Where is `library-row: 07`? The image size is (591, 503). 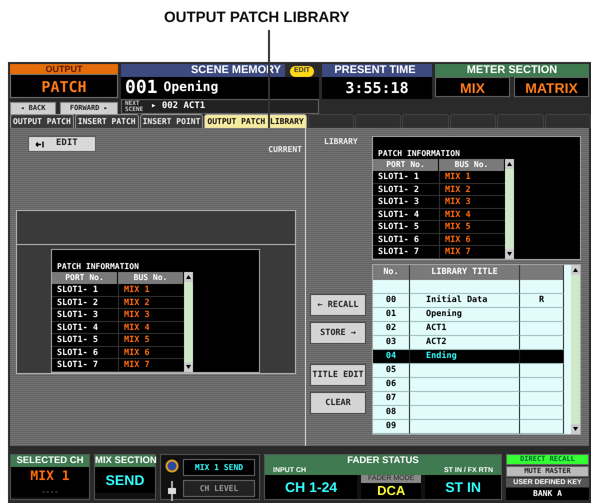
library-row: 07 is located at coordinates (472, 399).